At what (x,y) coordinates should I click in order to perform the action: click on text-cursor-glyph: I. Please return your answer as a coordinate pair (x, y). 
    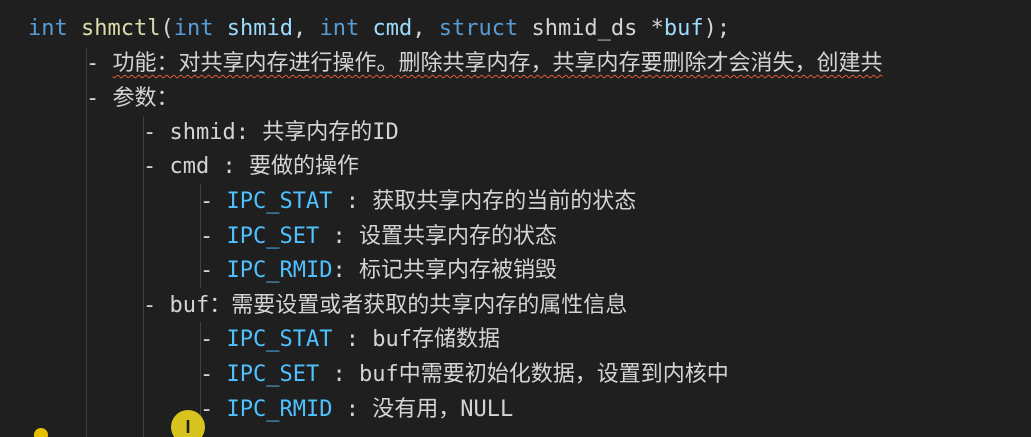
    Looking at the image, I should click on (188, 427).